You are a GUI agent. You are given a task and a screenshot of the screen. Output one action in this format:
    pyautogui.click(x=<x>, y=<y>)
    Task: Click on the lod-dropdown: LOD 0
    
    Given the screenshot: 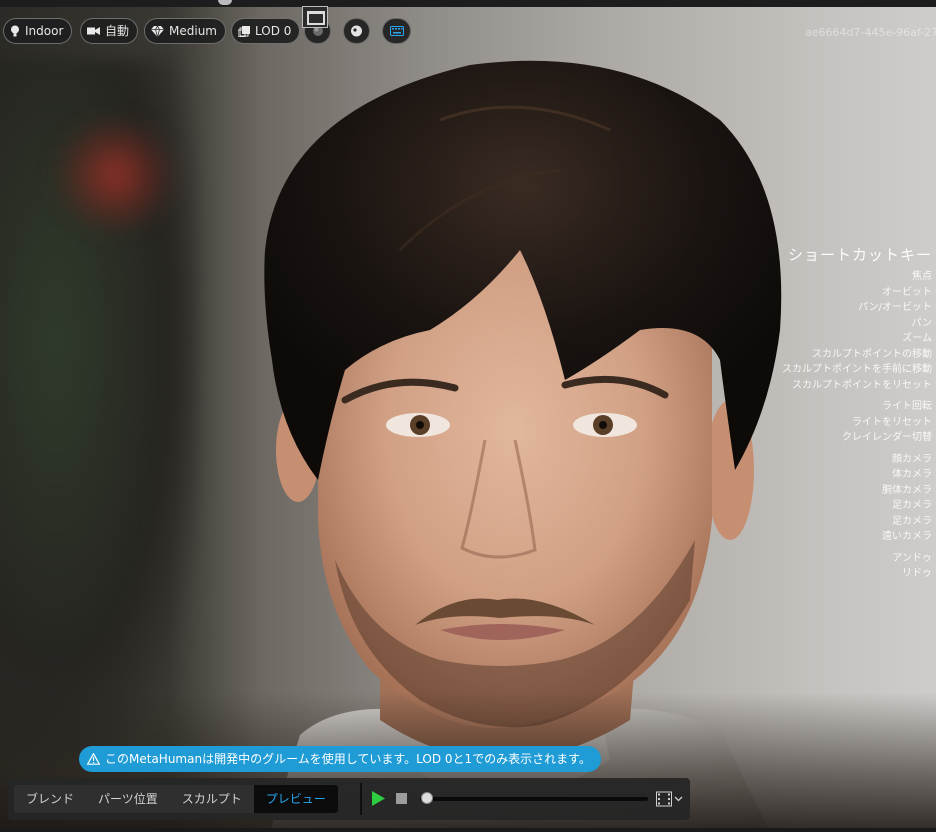 What is the action you would take?
    pyautogui.click(x=266, y=31)
    